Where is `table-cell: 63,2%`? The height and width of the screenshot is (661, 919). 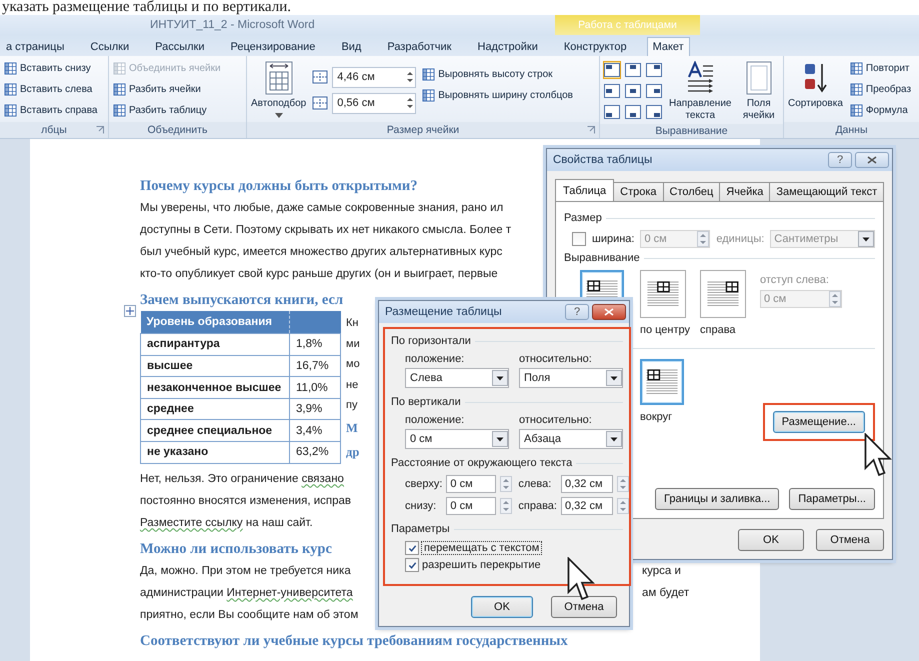
table-cell: 63,2% is located at coordinates (315, 452).